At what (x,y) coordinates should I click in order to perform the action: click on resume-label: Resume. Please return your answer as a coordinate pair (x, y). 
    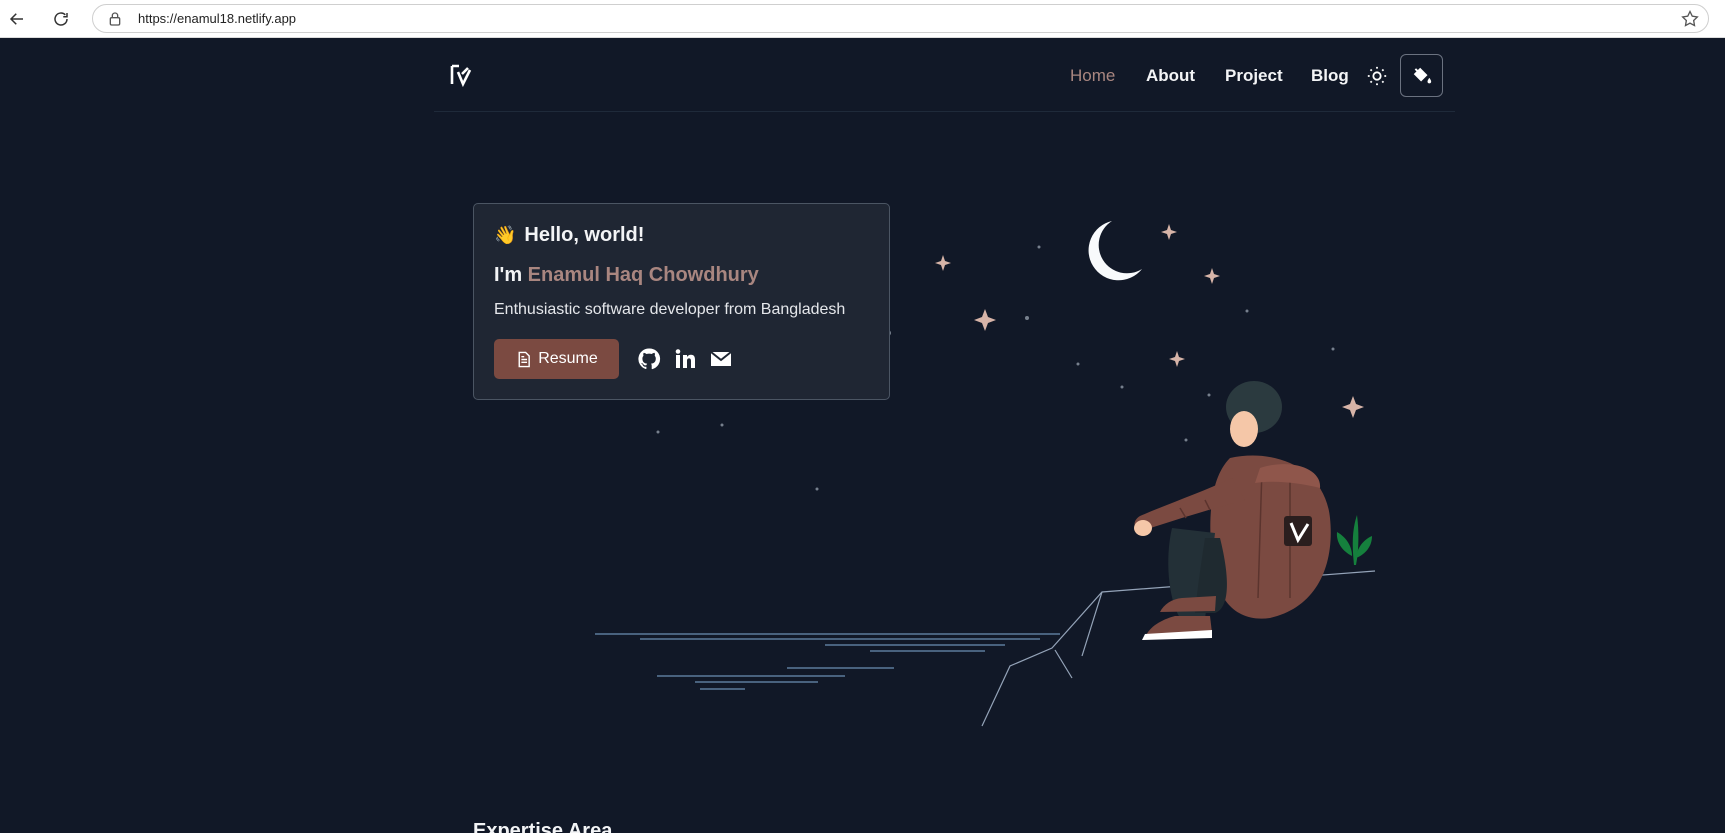
    Looking at the image, I should click on (568, 358).